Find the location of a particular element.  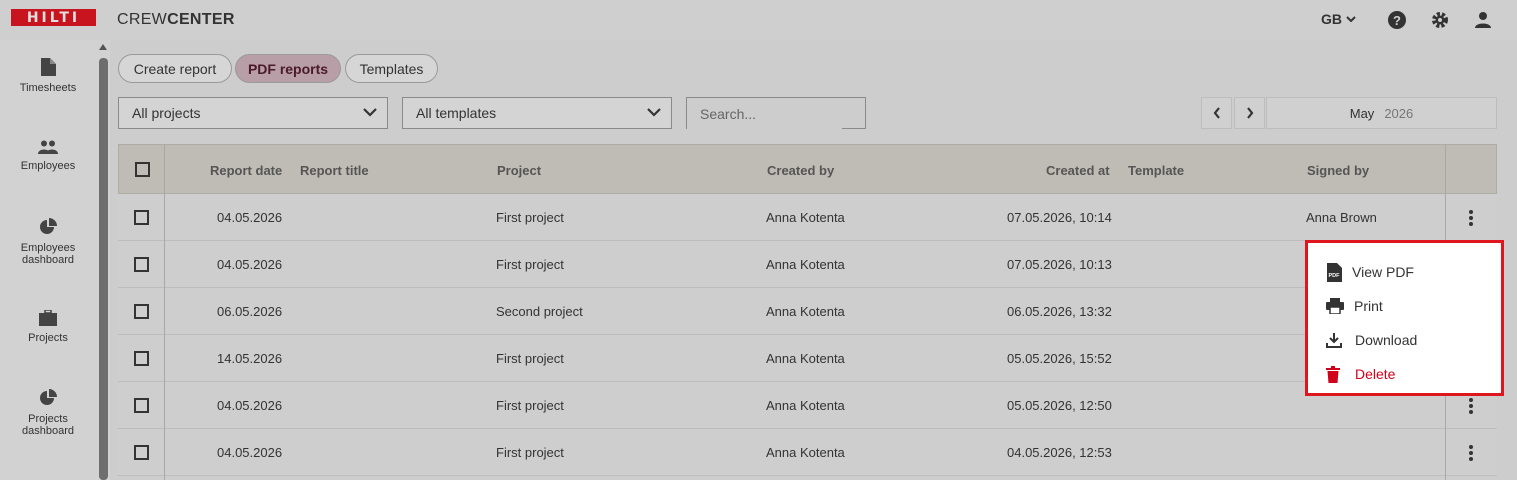

sidebar-scrollbar is located at coordinates (103, 269).